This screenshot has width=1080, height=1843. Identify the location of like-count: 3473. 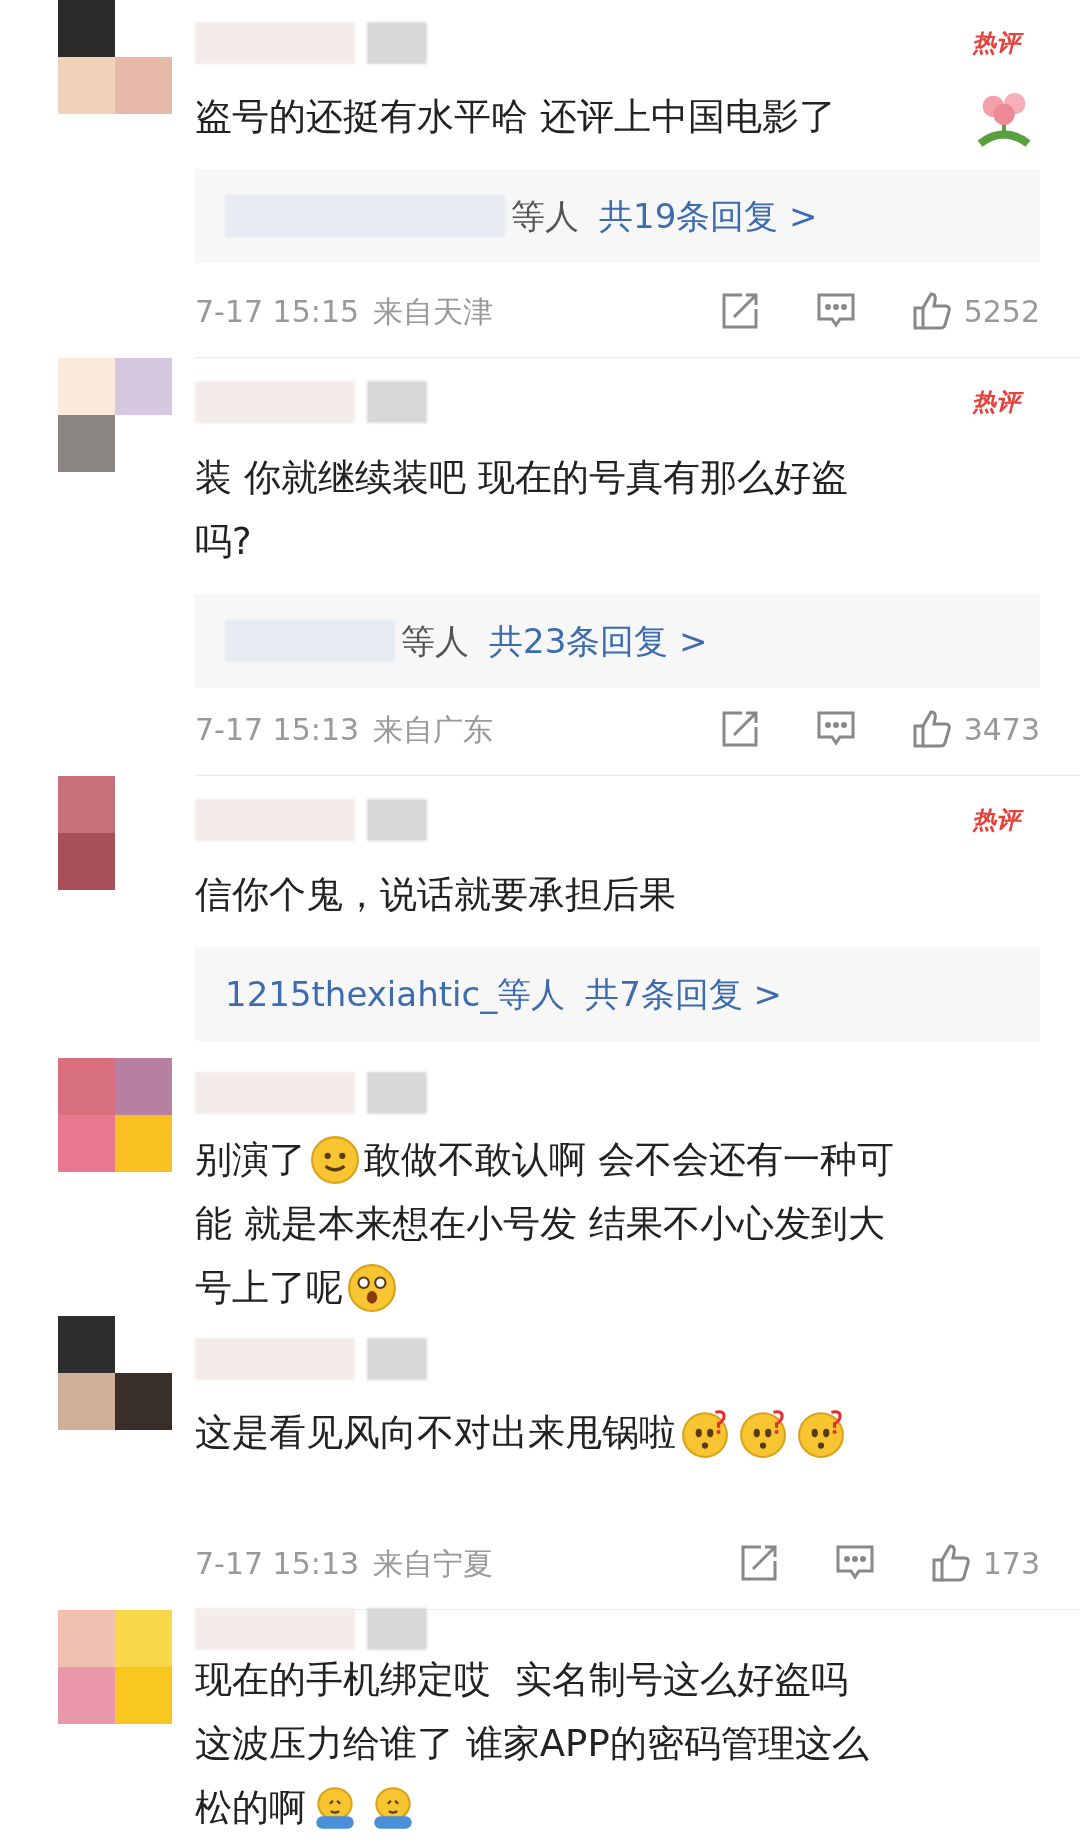
(1001, 729).